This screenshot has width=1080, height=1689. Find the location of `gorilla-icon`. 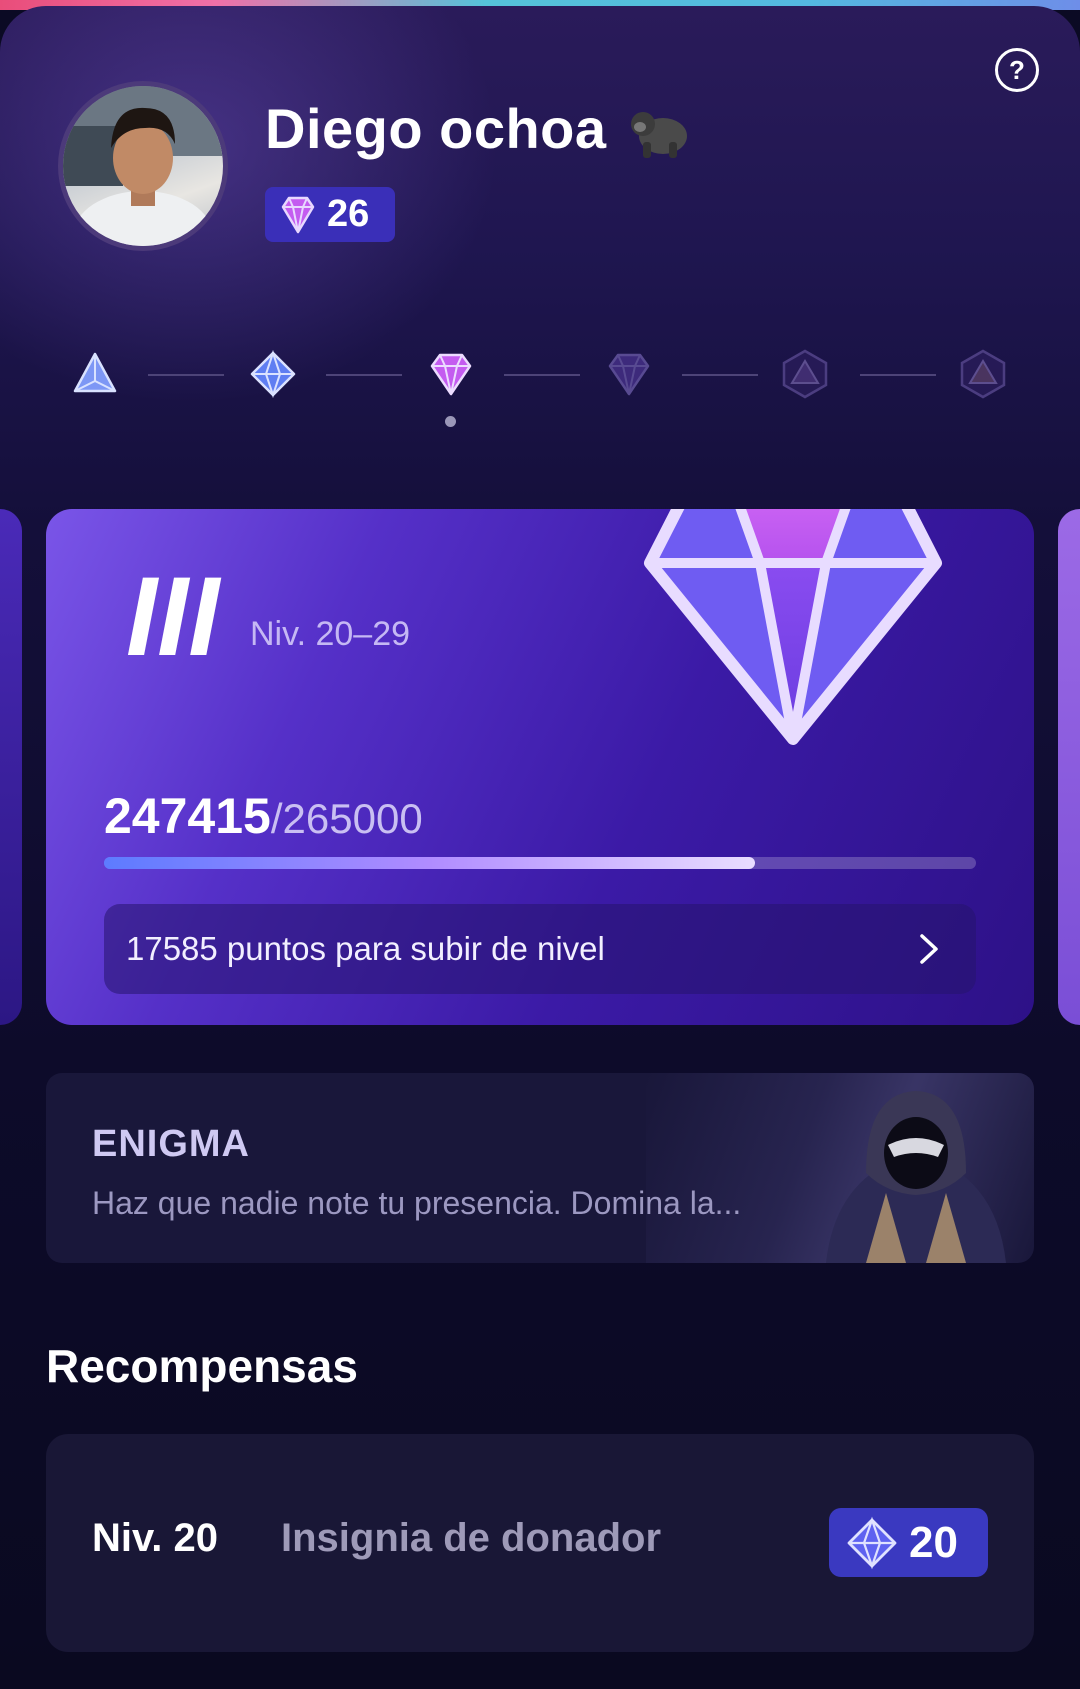

gorilla-icon is located at coordinates (659, 135).